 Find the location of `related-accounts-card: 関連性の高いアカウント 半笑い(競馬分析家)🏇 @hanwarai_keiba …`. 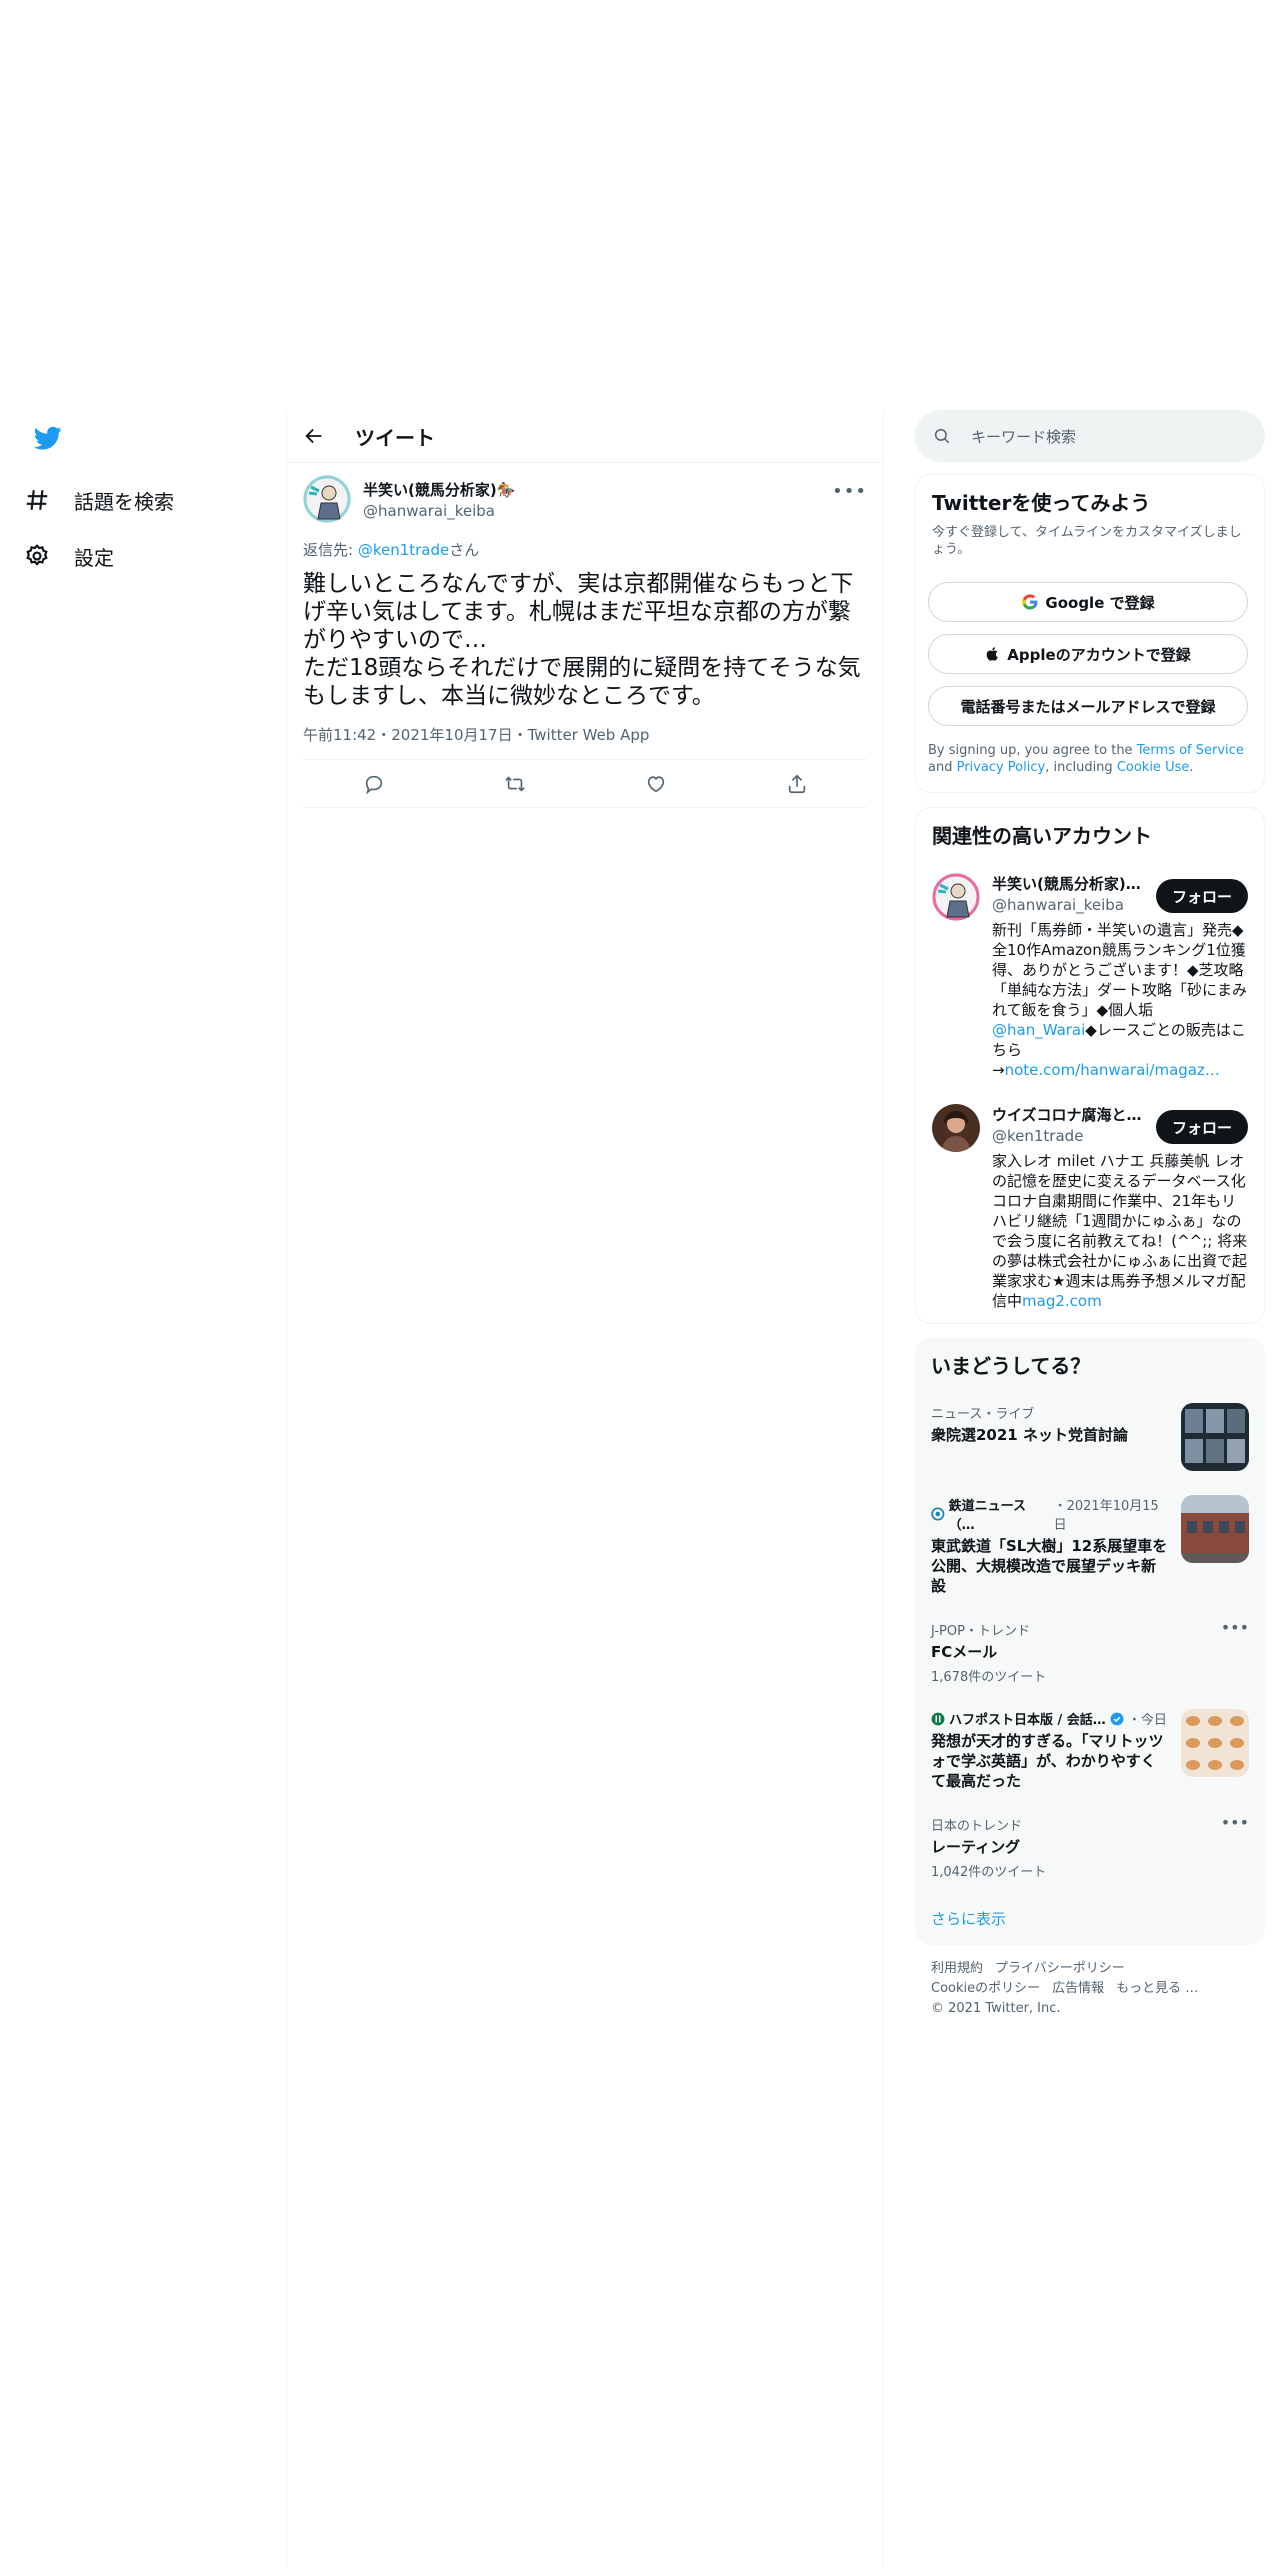

related-accounts-card: 関連性の高いアカウント 半笑い(競馬分析家)🏇 @hanwarai_keiba … is located at coordinates (1090, 1065).